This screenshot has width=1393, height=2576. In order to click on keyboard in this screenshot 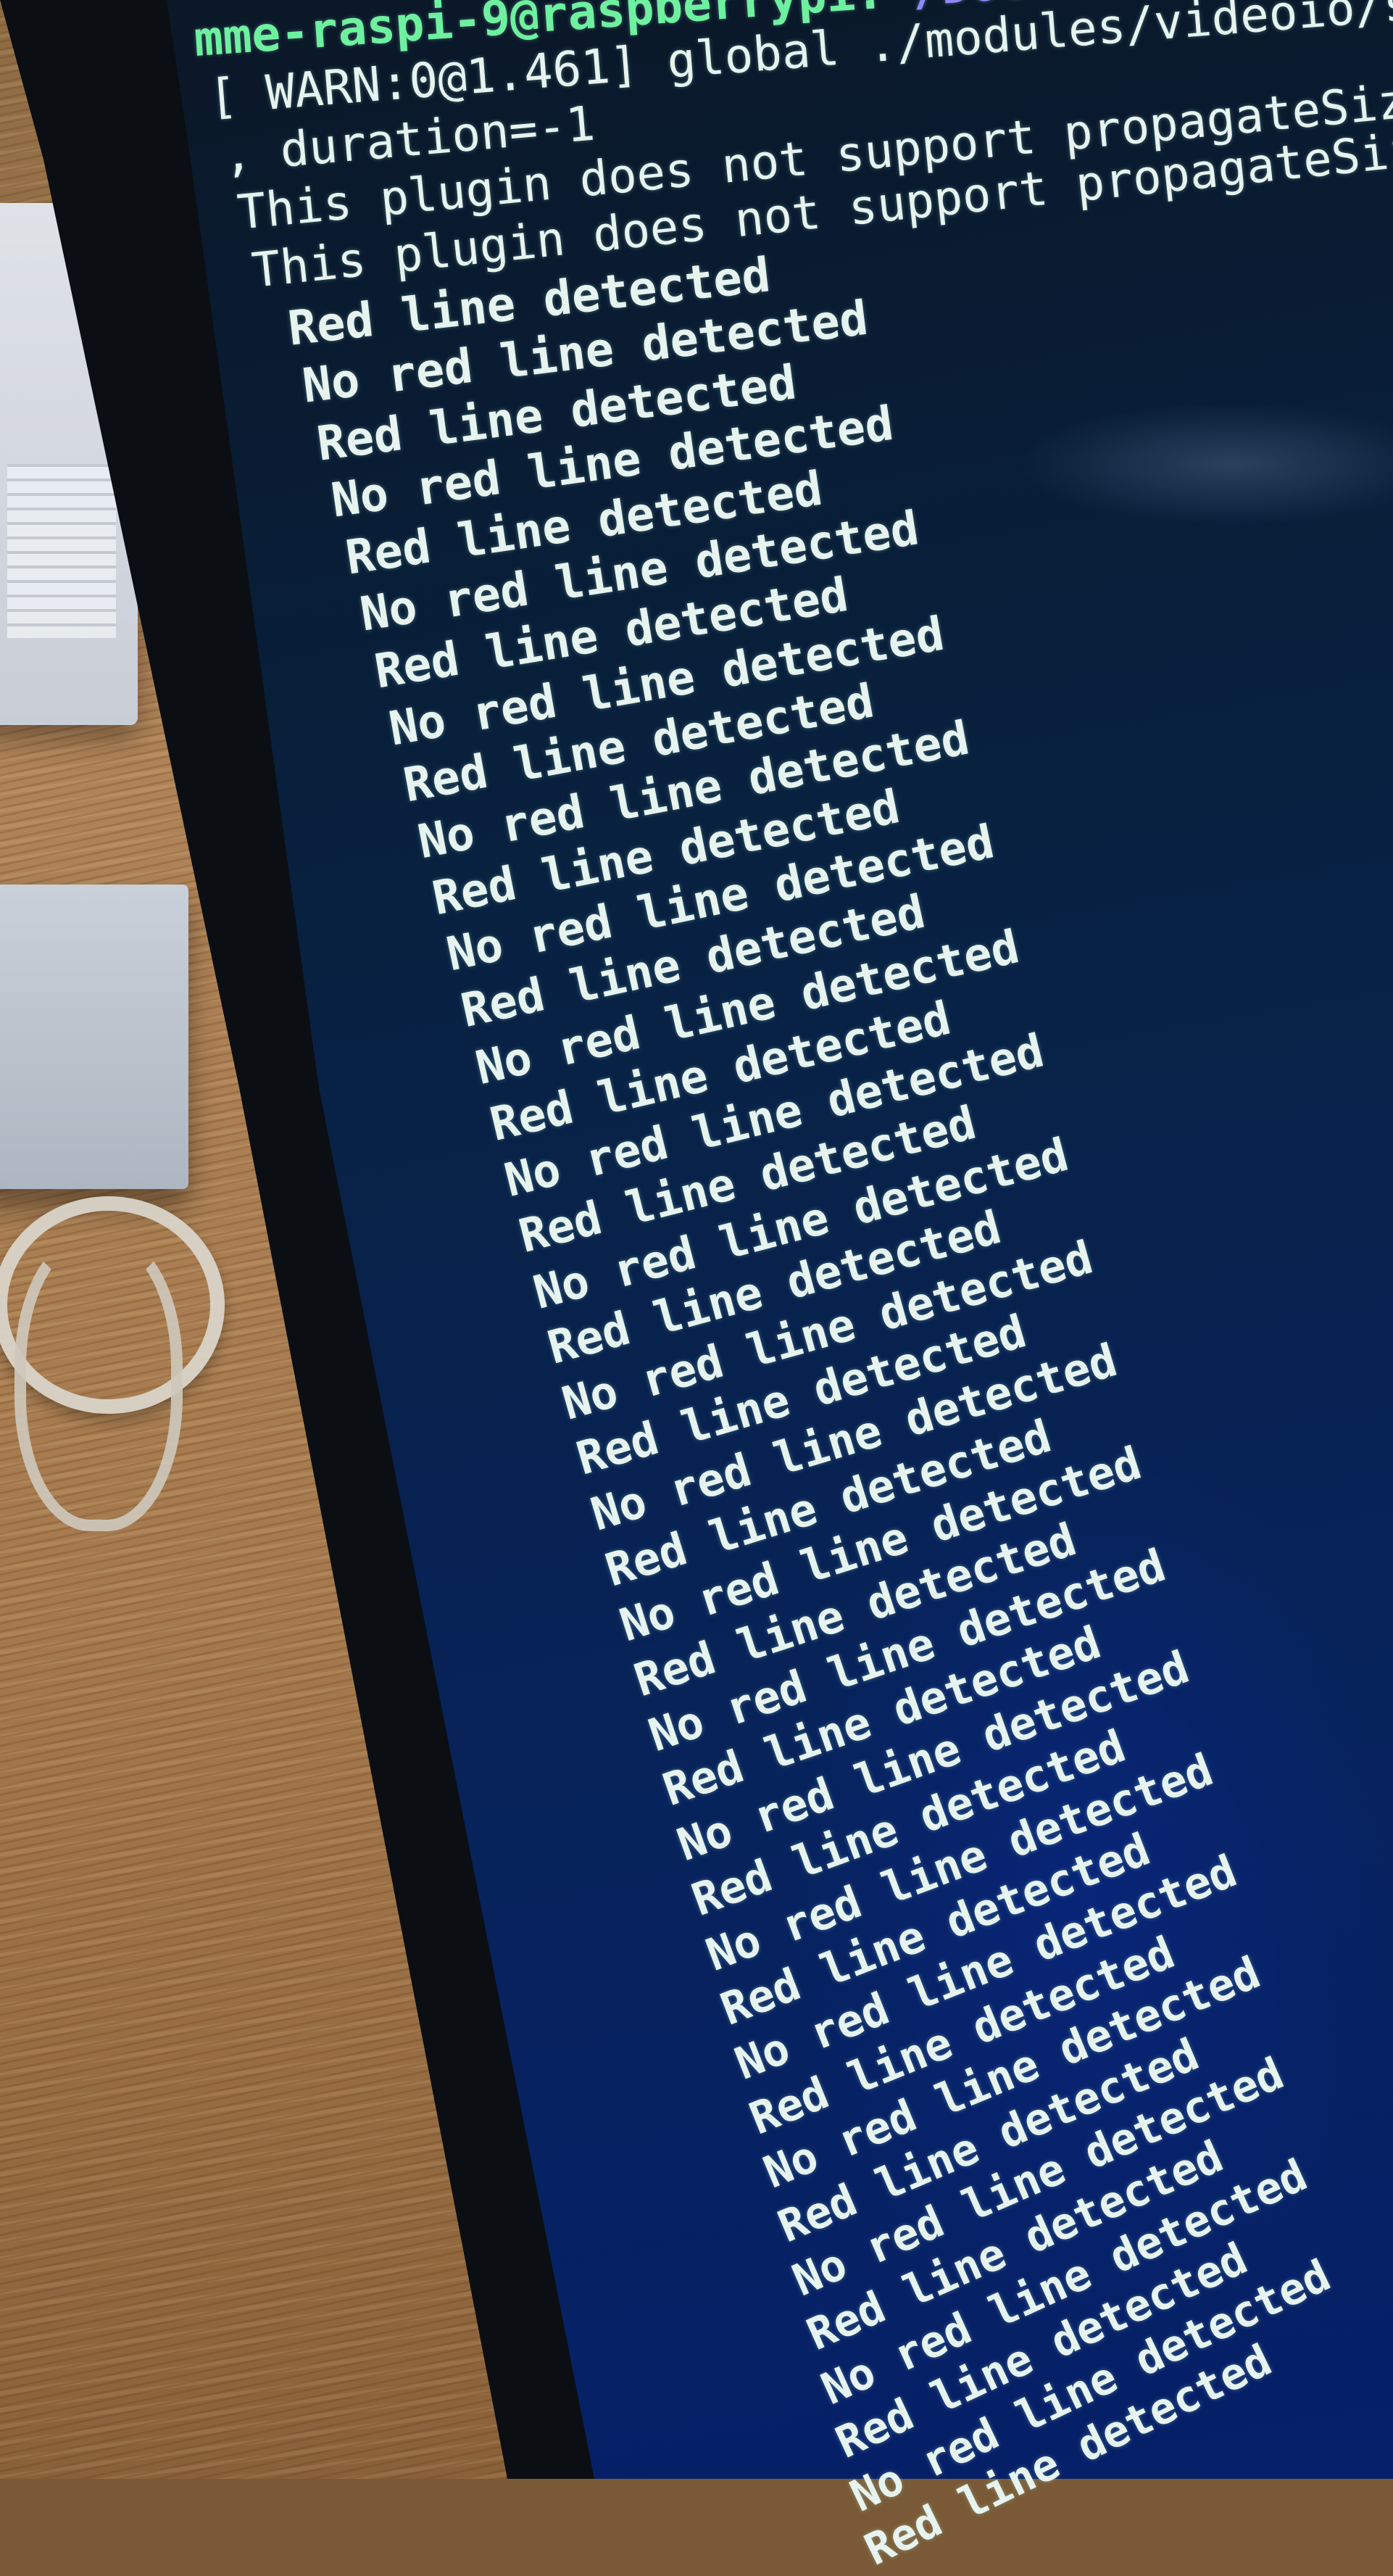, I will do `click(61, 551)`.